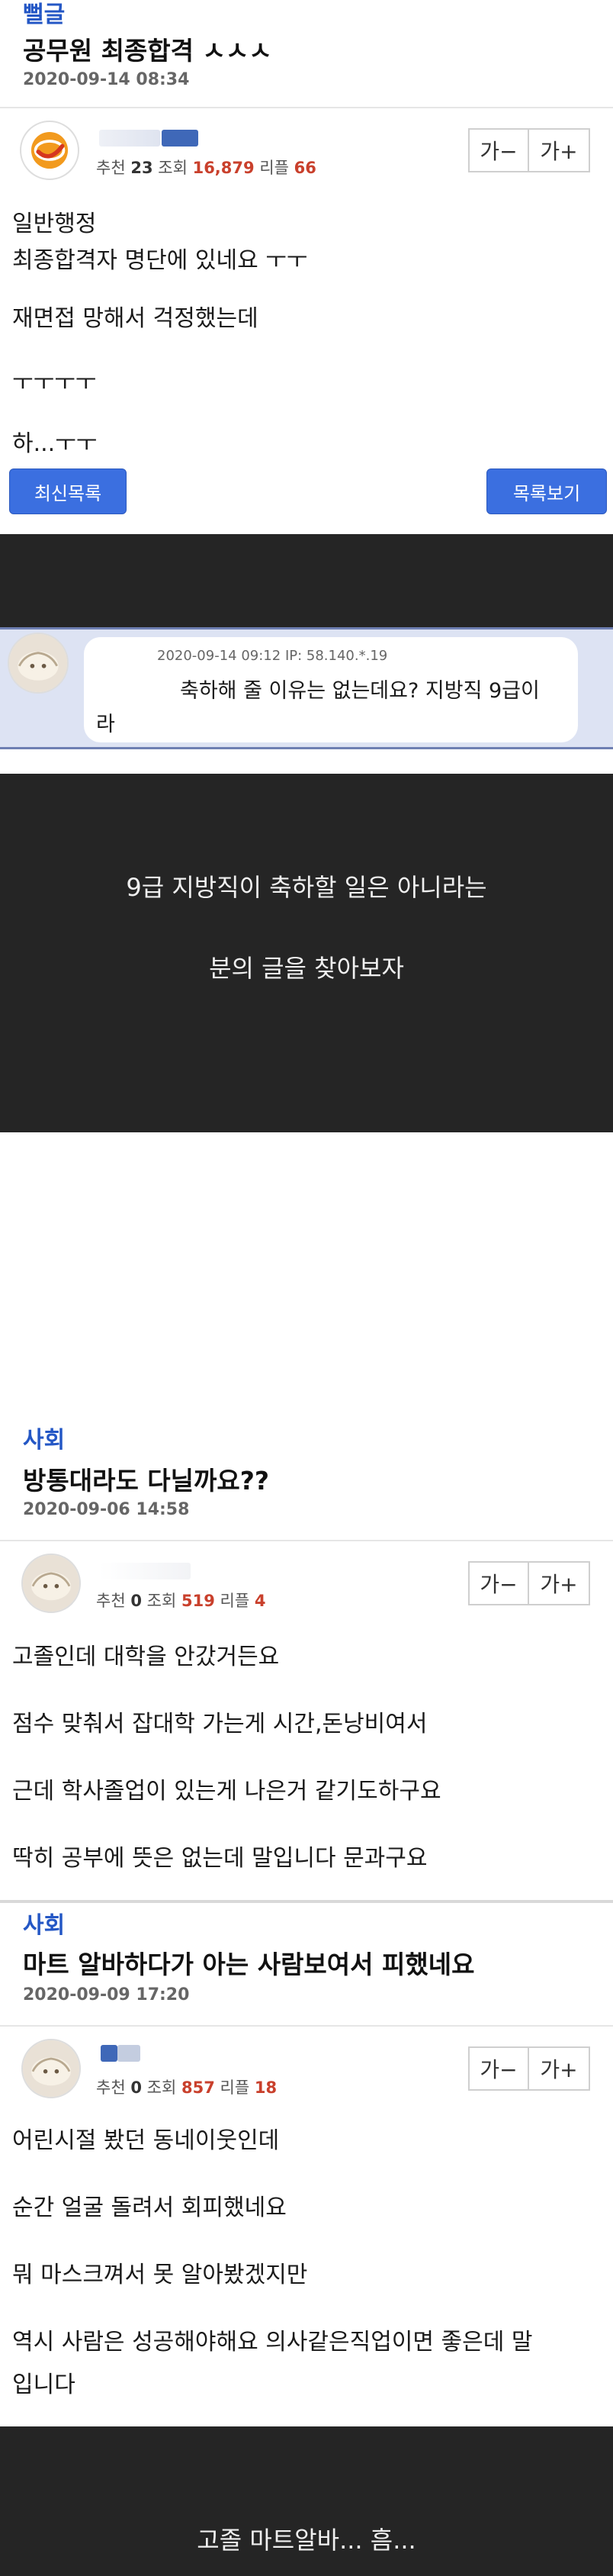 This screenshot has width=613, height=2576. I want to click on post3-stats: 추천 0 조회 857 리플 18, so click(186, 2086).